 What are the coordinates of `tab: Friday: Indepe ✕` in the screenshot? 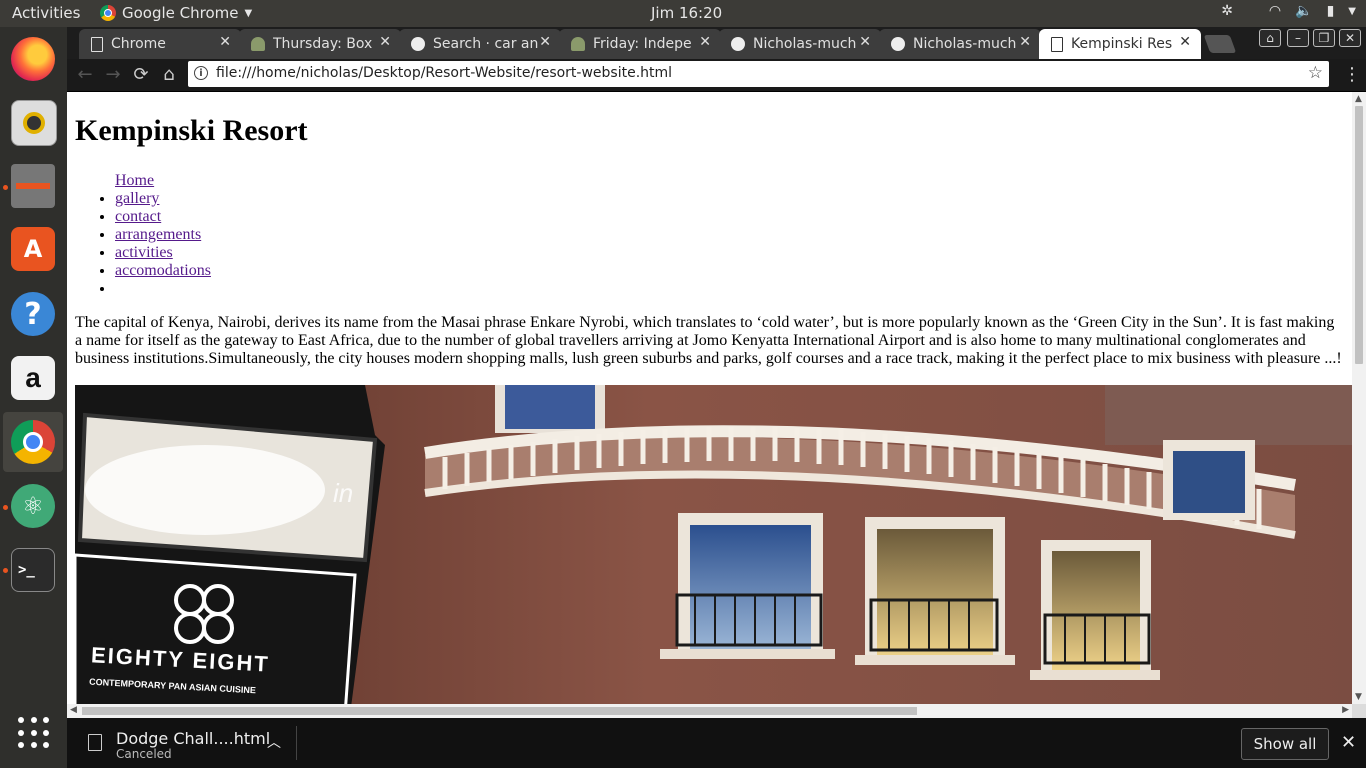 It's located at (640, 44).